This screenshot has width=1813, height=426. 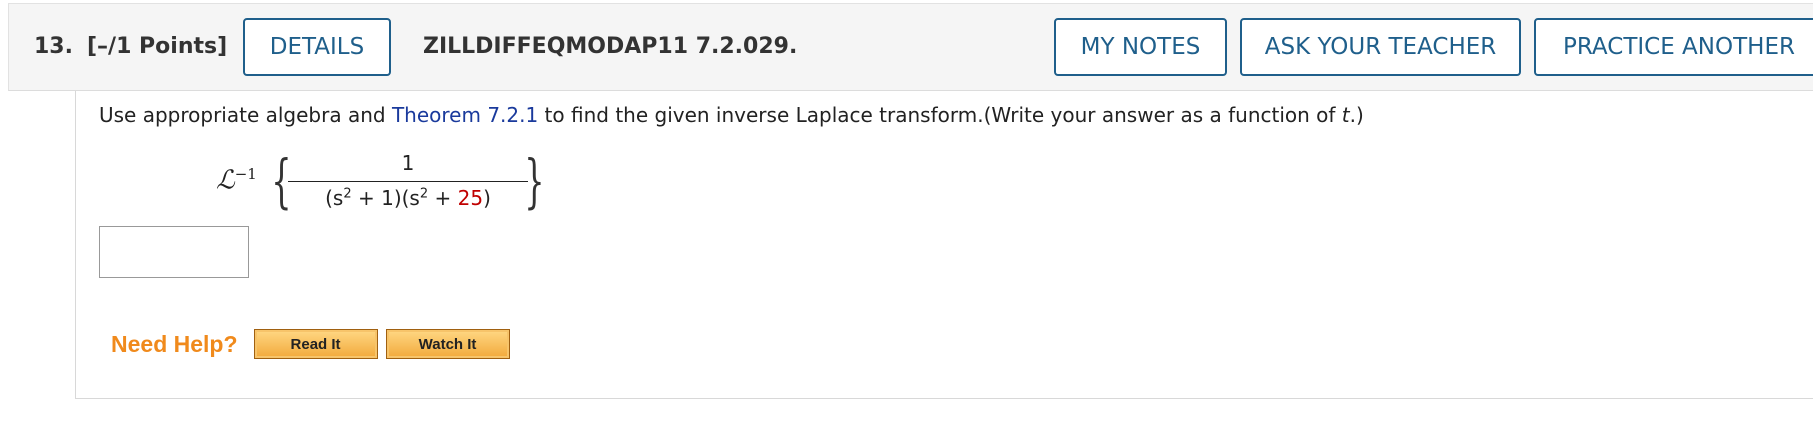 What do you see at coordinates (470, 198) in the screenshot?
I see `den-highlighted-value: 25` at bounding box center [470, 198].